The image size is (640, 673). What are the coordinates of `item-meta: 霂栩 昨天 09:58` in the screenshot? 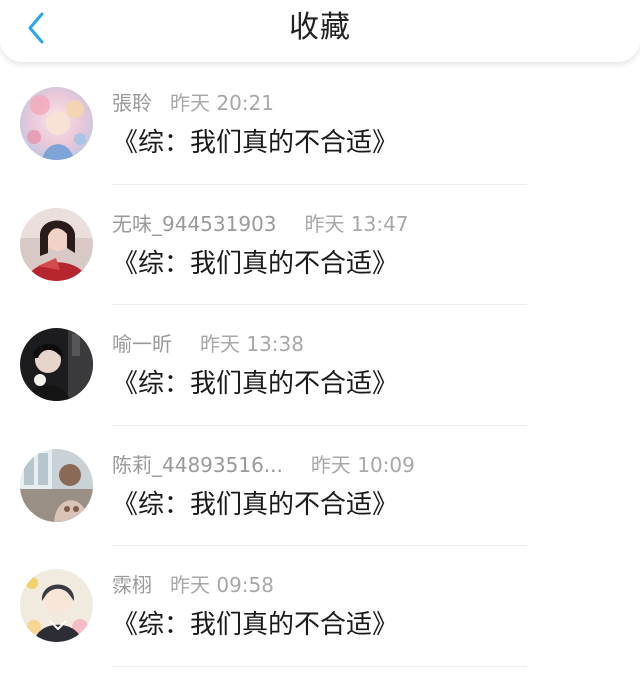 It's located at (193, 585).